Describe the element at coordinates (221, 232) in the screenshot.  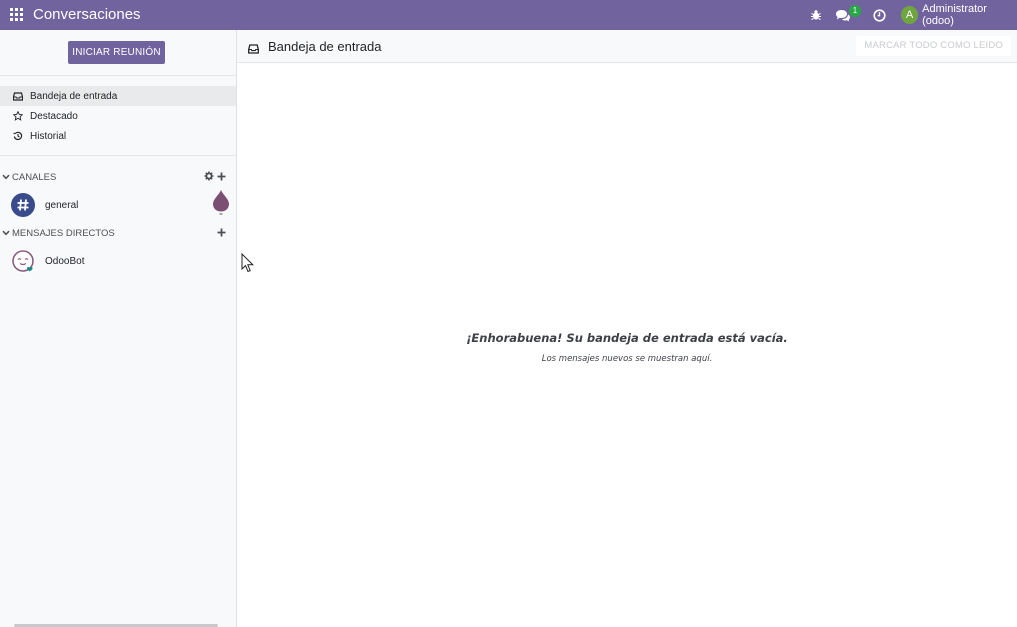
I see `add-chat-plus-icon` at that location.